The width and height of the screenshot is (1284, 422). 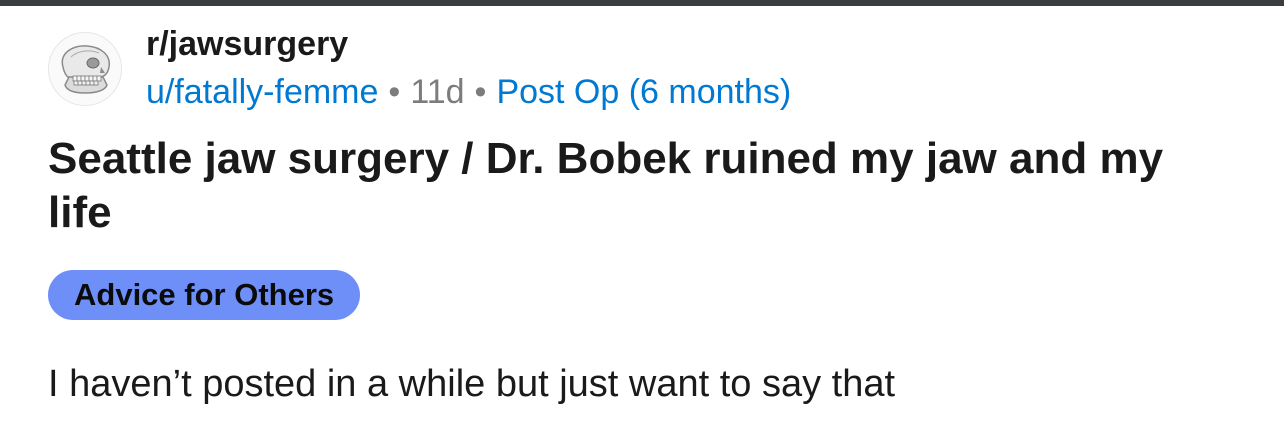 I want to click on post-flair-tag: Advice for Others, so click(x=204, y=295).